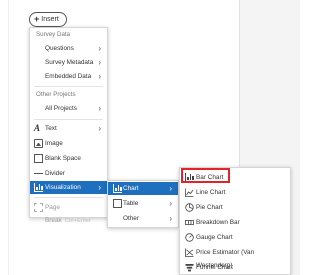 The width and height of the screenshot is (320, 275). I want to click on menu-item-label: Blank Space, so click(63, 158).